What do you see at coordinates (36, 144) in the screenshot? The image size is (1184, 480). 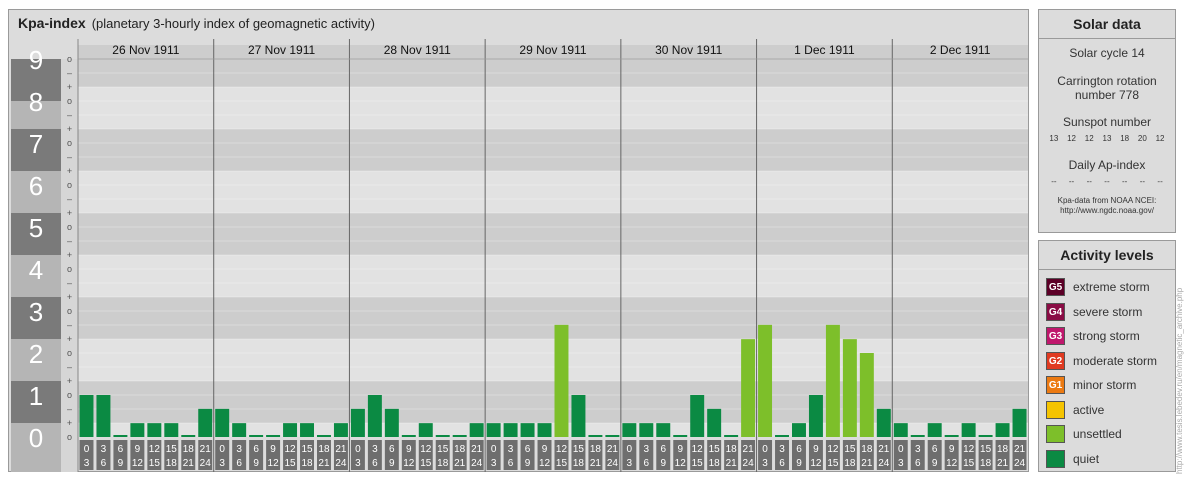 I see `y-tick-label: 7` at bounding box center [36, 144].